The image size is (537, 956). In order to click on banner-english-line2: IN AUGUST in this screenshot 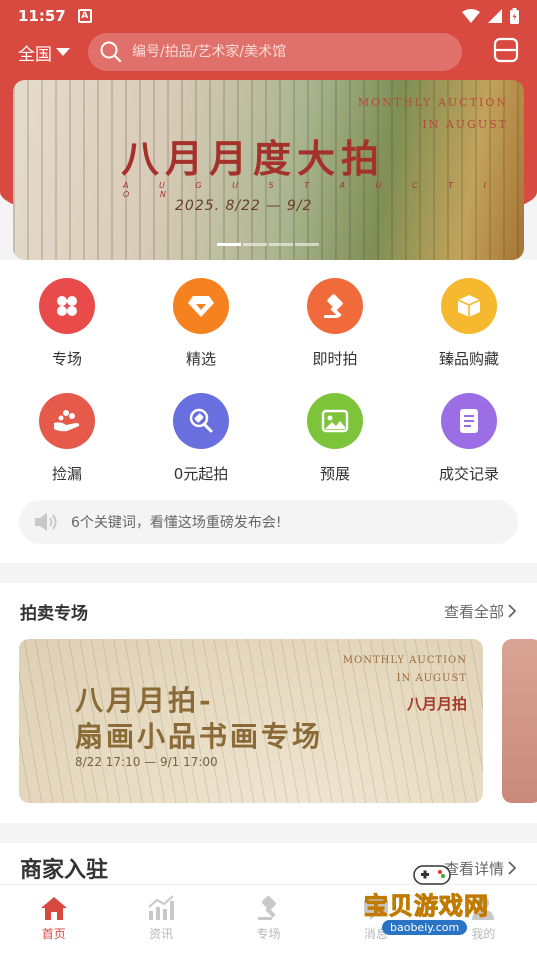, I will do `click(465, 124)`.